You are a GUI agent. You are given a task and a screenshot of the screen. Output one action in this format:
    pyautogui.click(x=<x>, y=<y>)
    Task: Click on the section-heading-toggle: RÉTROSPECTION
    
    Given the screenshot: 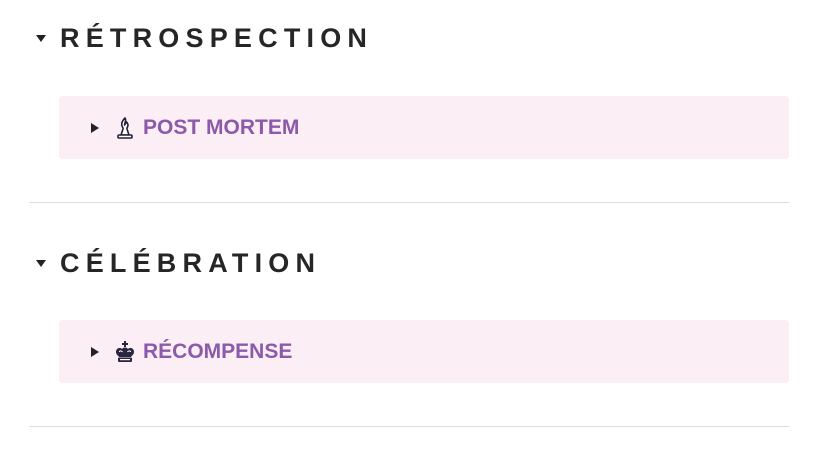 What is the action you would take?
    pyautogui.click(x=204, y=38)
    